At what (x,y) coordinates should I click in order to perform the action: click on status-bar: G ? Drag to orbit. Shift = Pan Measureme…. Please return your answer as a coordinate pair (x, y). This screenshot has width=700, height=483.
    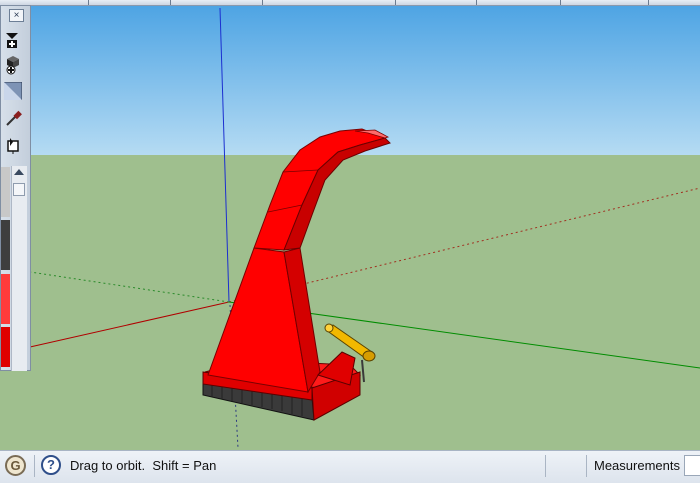
    Looking at the image, I should click on (350, 466).